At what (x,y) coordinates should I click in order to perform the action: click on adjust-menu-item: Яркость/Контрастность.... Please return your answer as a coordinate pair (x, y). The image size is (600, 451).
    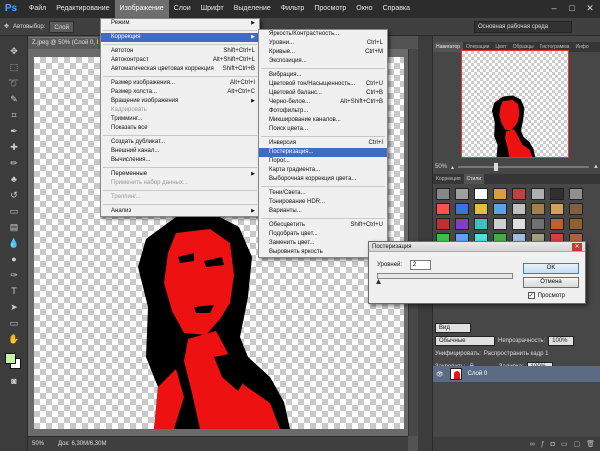
    Looking at the image, I should click on (323, 34).